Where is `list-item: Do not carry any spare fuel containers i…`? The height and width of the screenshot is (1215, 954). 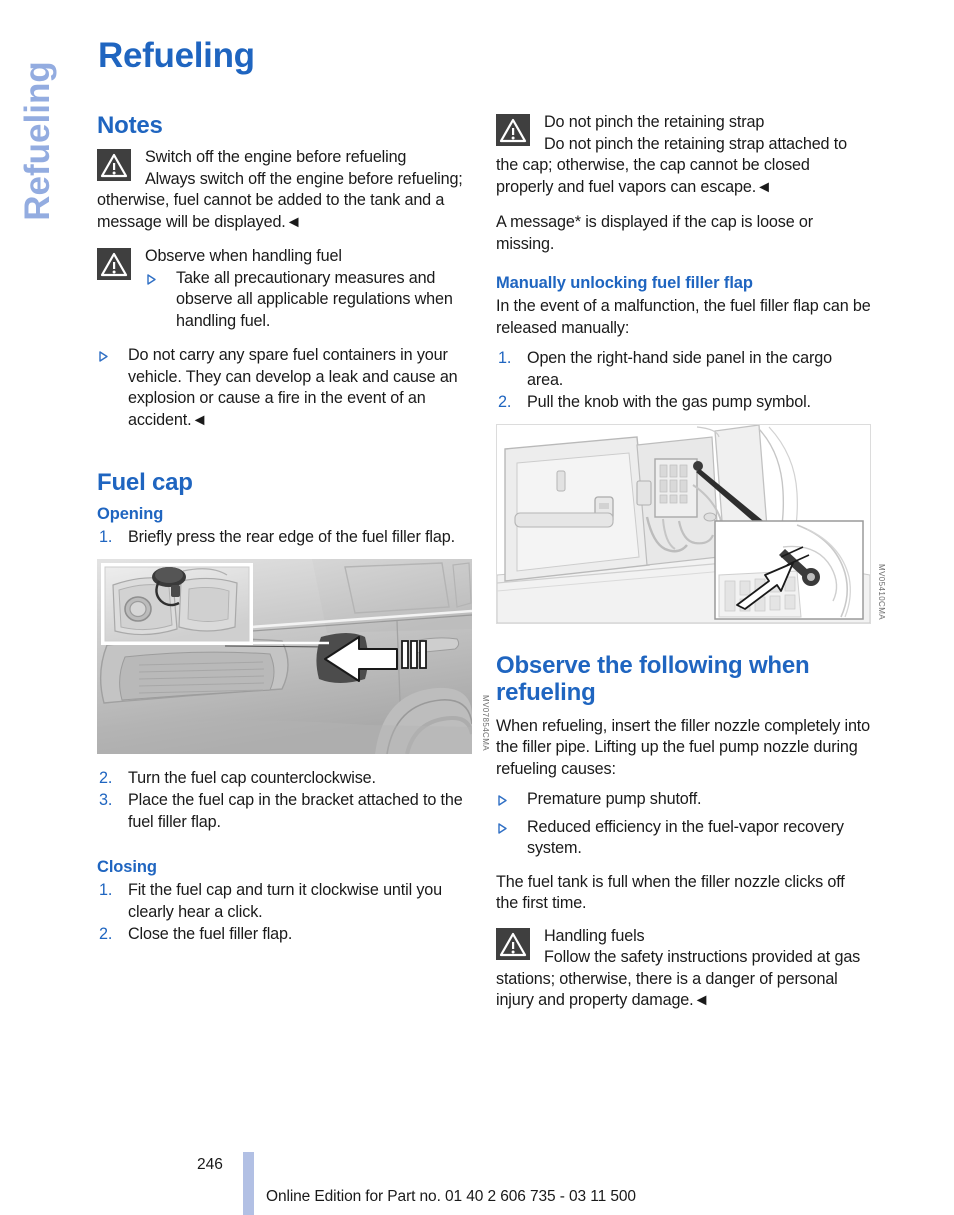 list-item: Do not carry any spare fuel containers i… is located at coordinates (284, 388).